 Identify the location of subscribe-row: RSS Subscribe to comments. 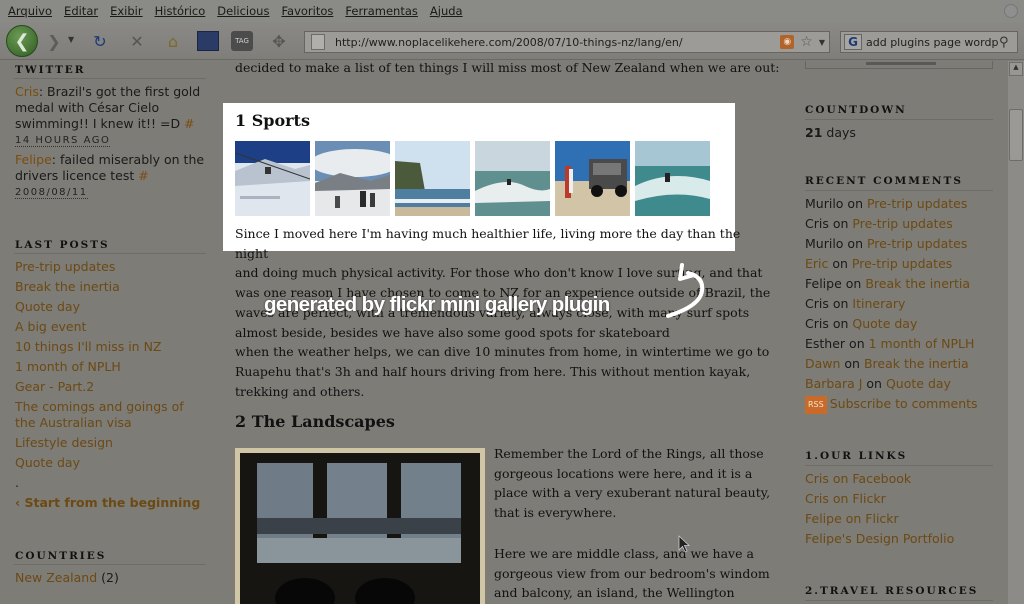
(891, 405).